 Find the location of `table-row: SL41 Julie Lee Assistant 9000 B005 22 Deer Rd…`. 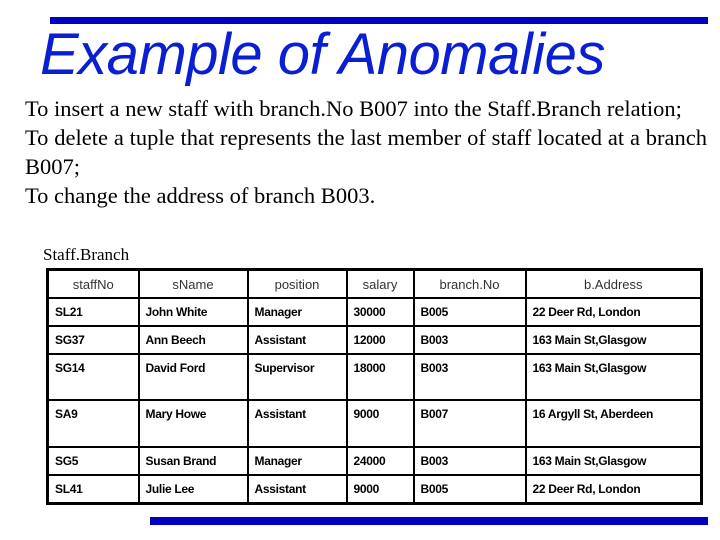

table-row: SL41 Julie Lee Assistant 9000 B005 22 Deer Rd… is located at coordinates (374, 489).